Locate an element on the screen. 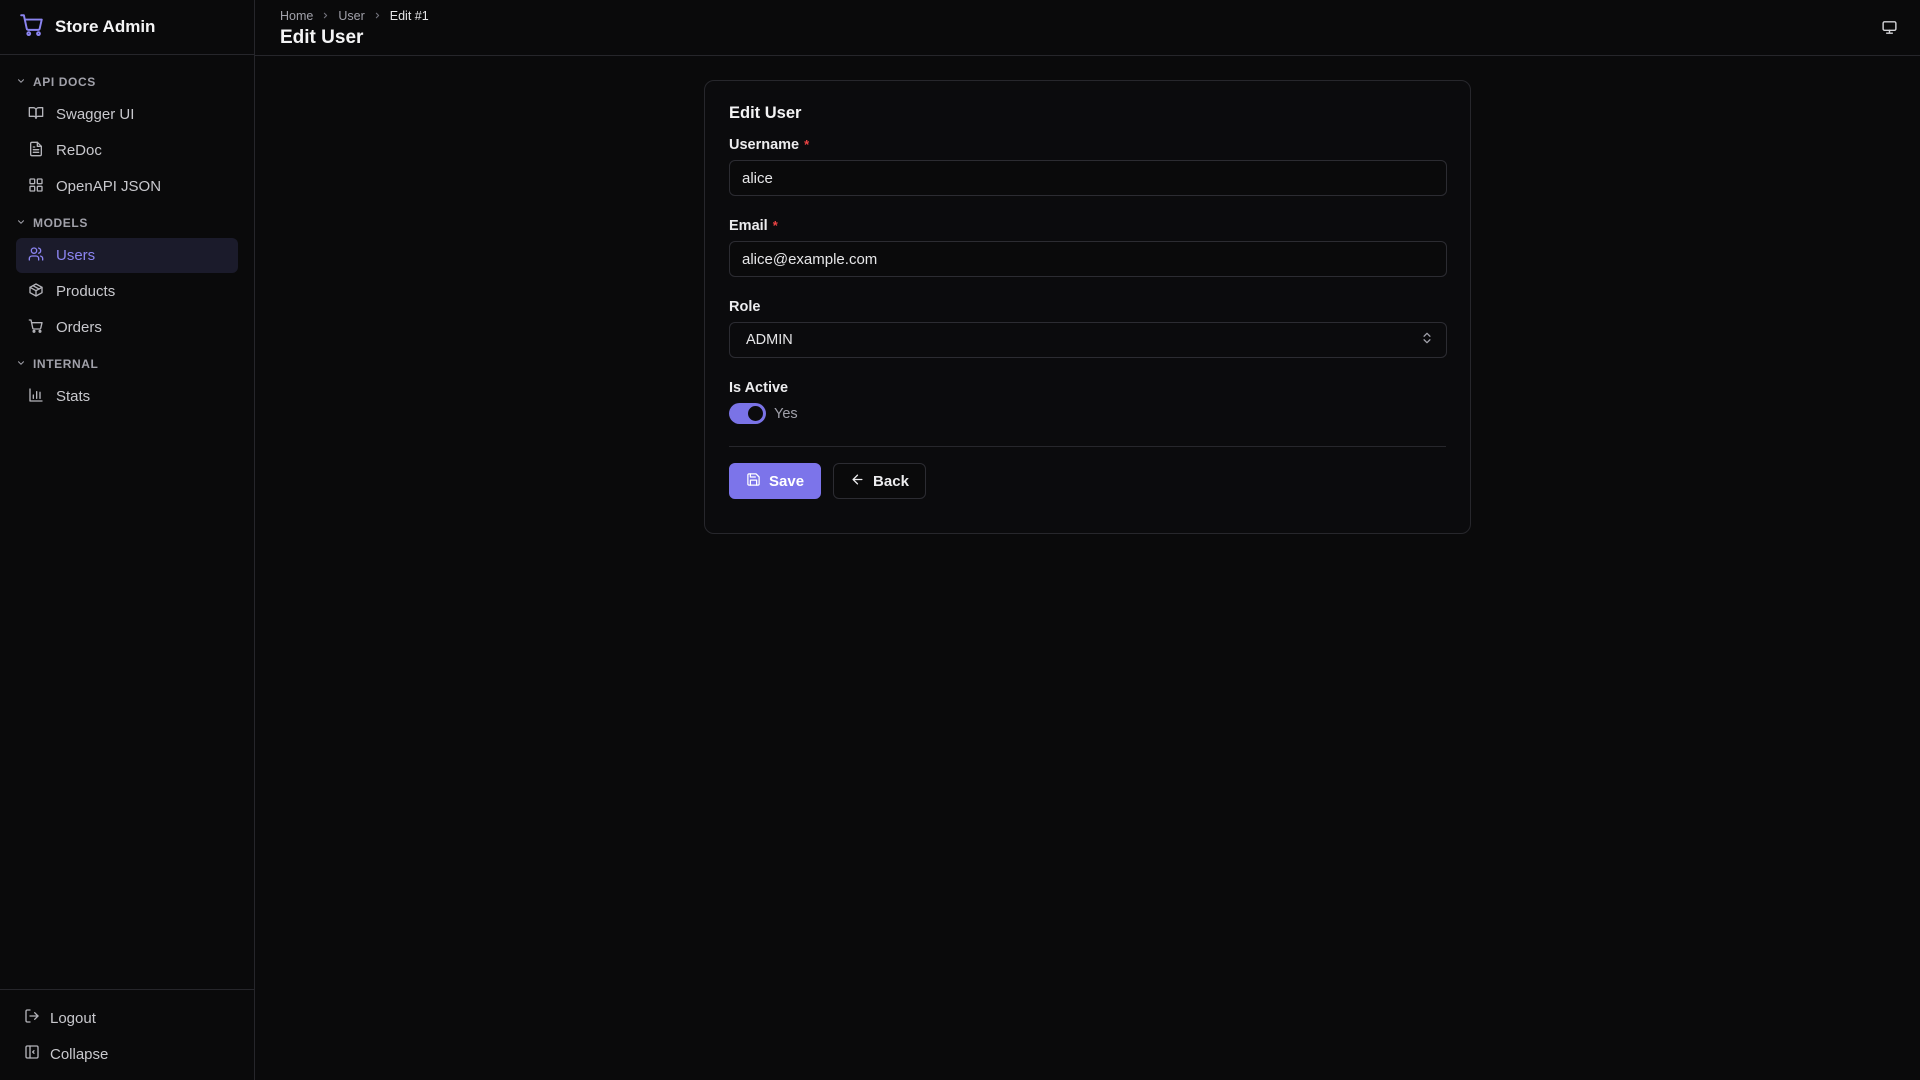 This screenshot has height=1080, width=1920. is-active-toggle-row: Yes is located at coordinates (1087, 413).